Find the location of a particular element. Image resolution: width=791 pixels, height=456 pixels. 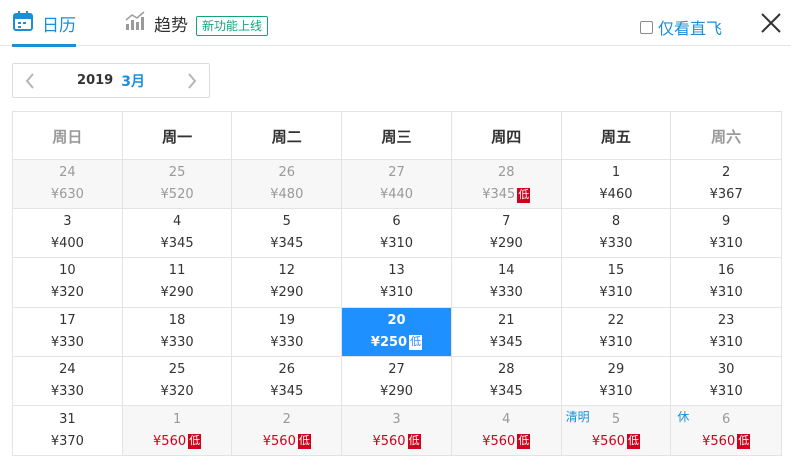

holiday-label: 清明 is located at coordinates (577, 416).